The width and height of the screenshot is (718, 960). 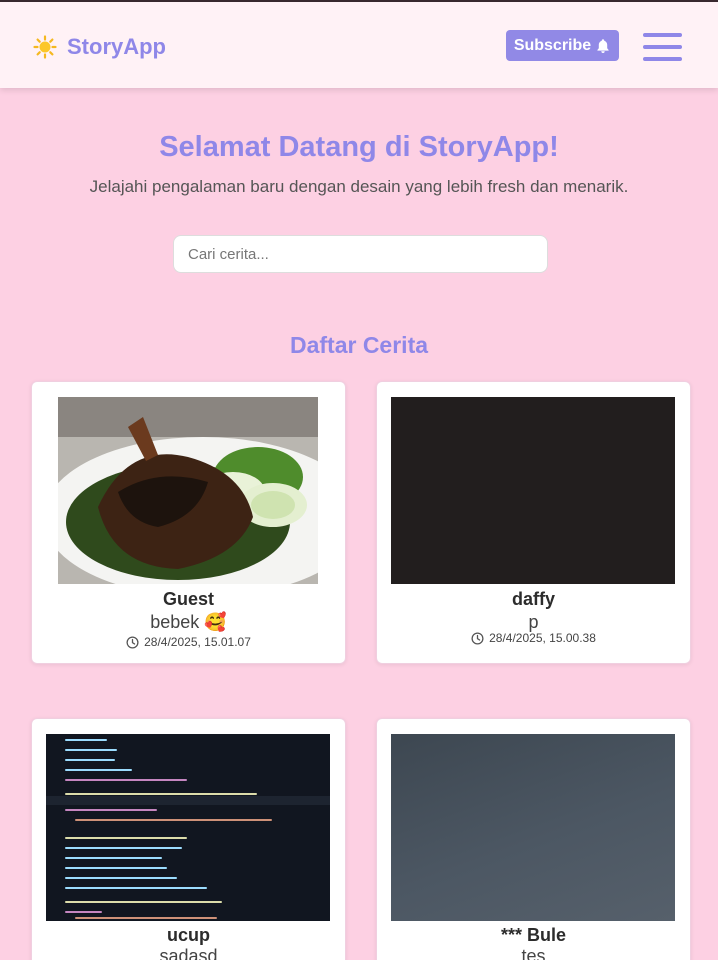 I want to click on story-date: 28/4/2025, 15.00.38, so click(x=542, y=638).